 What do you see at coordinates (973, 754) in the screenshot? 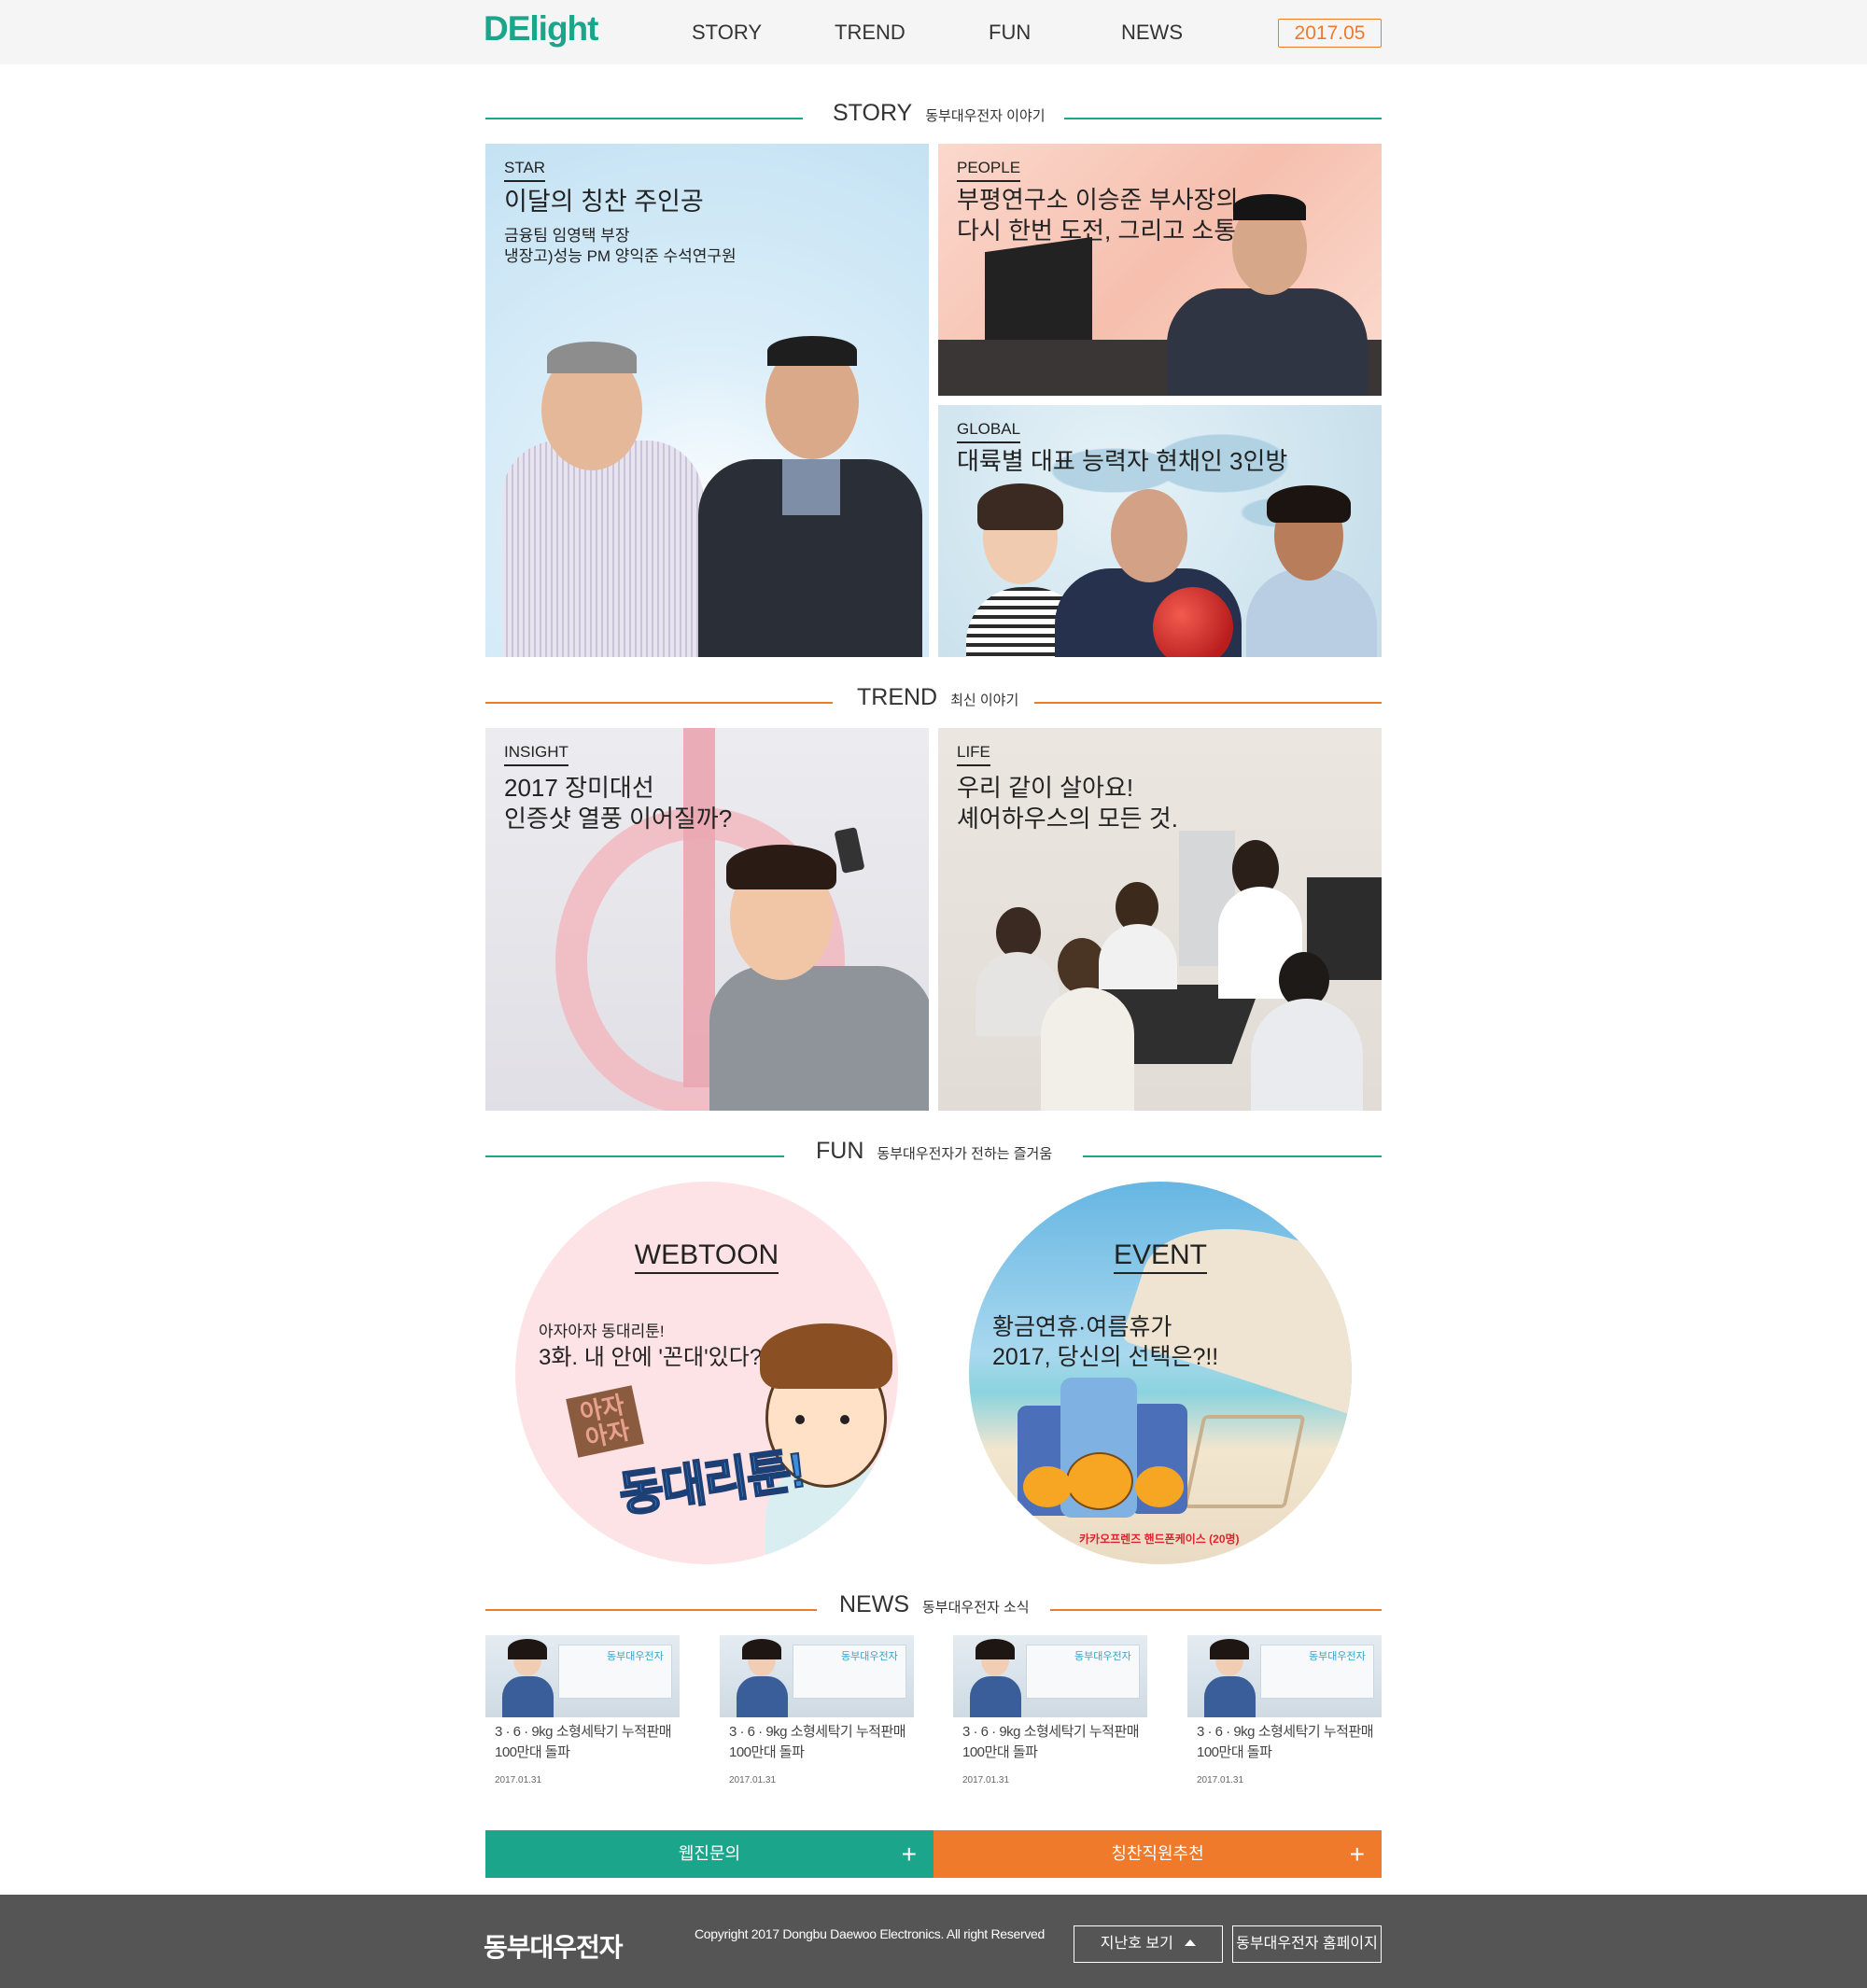
I see `life-category: LIFE` at bounding box center [973, 754].